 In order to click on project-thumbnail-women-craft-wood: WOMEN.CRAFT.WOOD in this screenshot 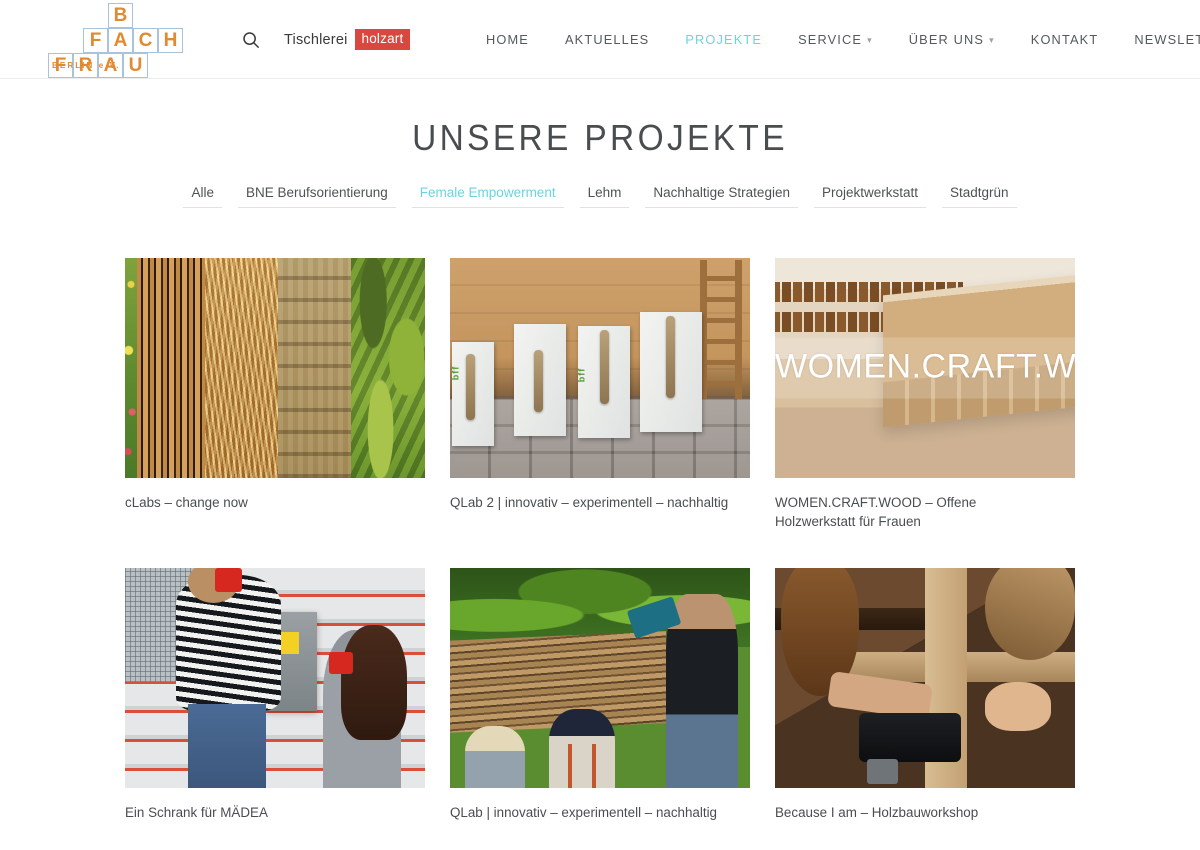, I will do `click(925, 368)`.